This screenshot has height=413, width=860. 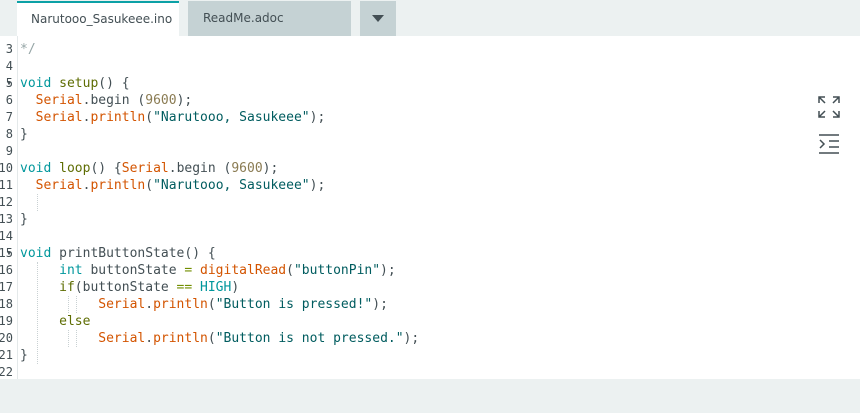 I want to click on line-number: 10, so click(x=6, y=168).